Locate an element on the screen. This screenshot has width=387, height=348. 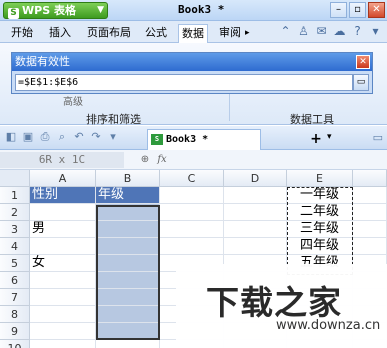
cell-a4 is located at coordinates (63, 246).